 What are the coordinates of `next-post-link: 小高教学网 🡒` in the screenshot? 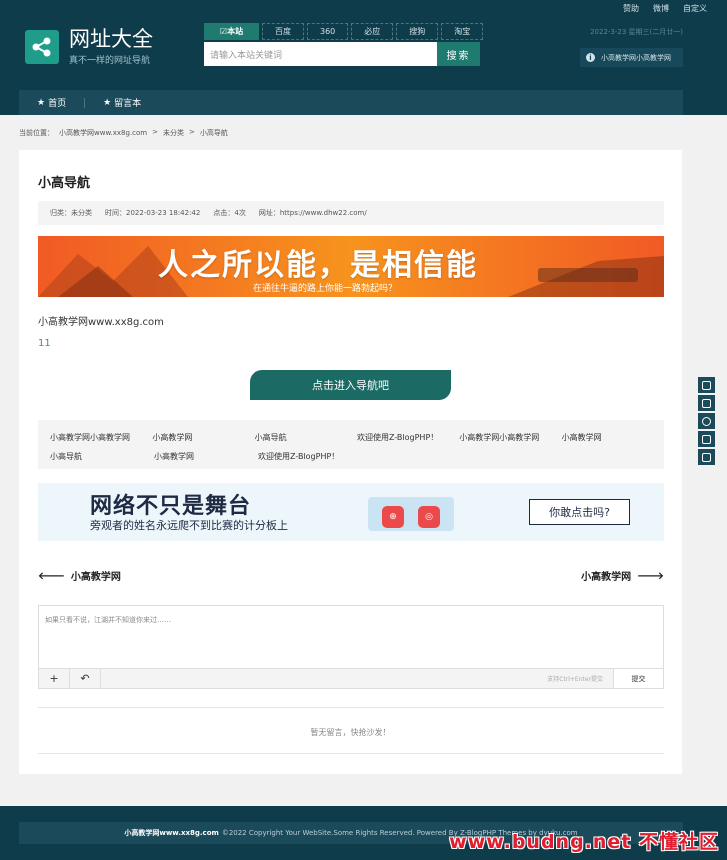 It's located at (622, 576).